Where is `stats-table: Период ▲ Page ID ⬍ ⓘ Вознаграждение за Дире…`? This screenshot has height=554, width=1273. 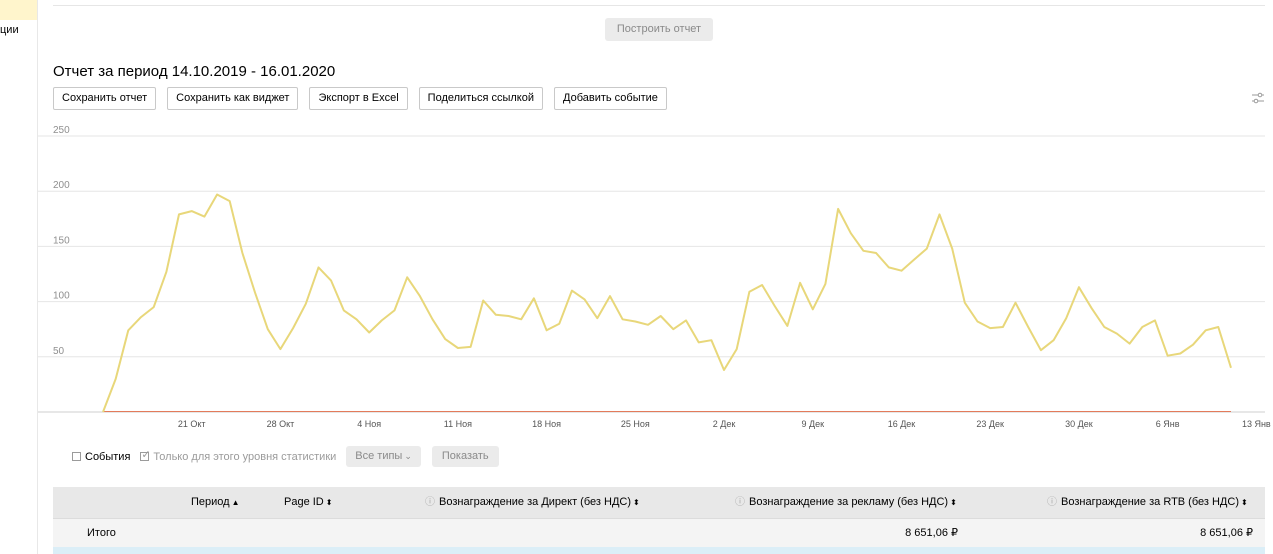
stats-table: Период ▲ Page ID ⬍ ⓘ Вознаграждение за Дире… is located at coordinates (659, 520).